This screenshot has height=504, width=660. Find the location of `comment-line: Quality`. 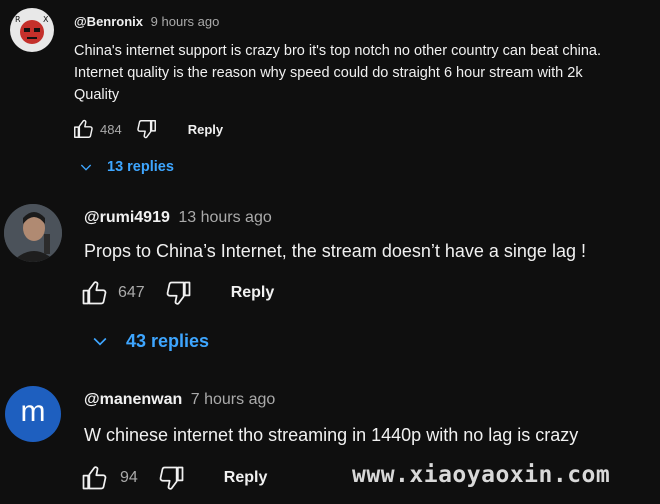

comment-line: Quality is located at coordinates (97, 95).